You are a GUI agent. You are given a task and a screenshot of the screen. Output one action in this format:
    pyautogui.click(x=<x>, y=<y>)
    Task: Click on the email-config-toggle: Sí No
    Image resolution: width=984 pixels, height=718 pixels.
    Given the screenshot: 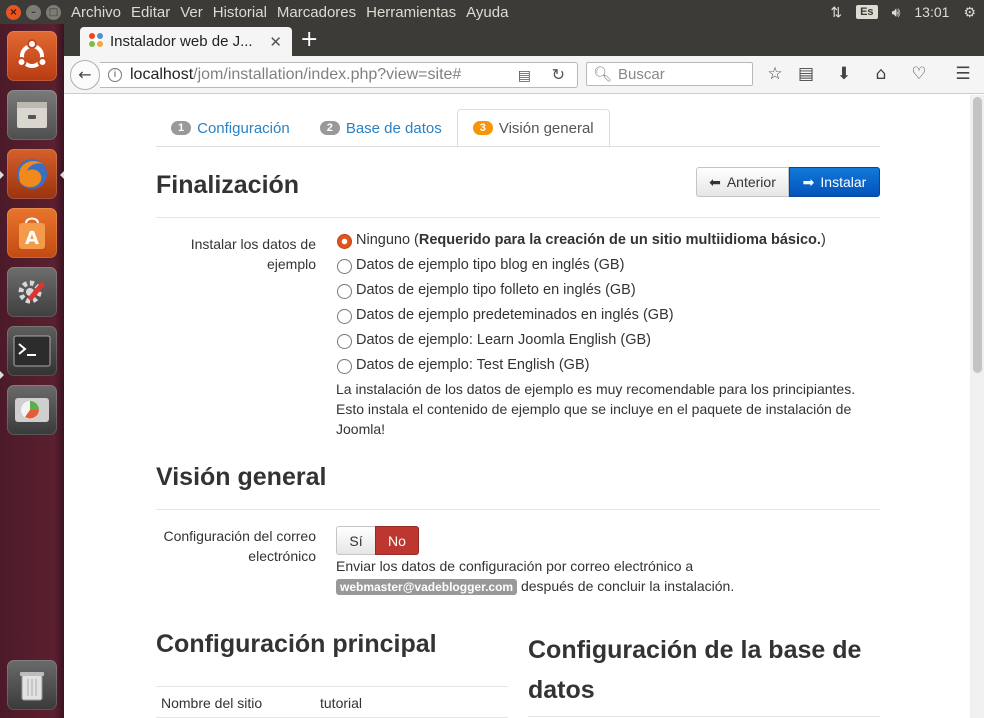 What is the action you would take?
    pyautogui.click(x=377, y=540)
    